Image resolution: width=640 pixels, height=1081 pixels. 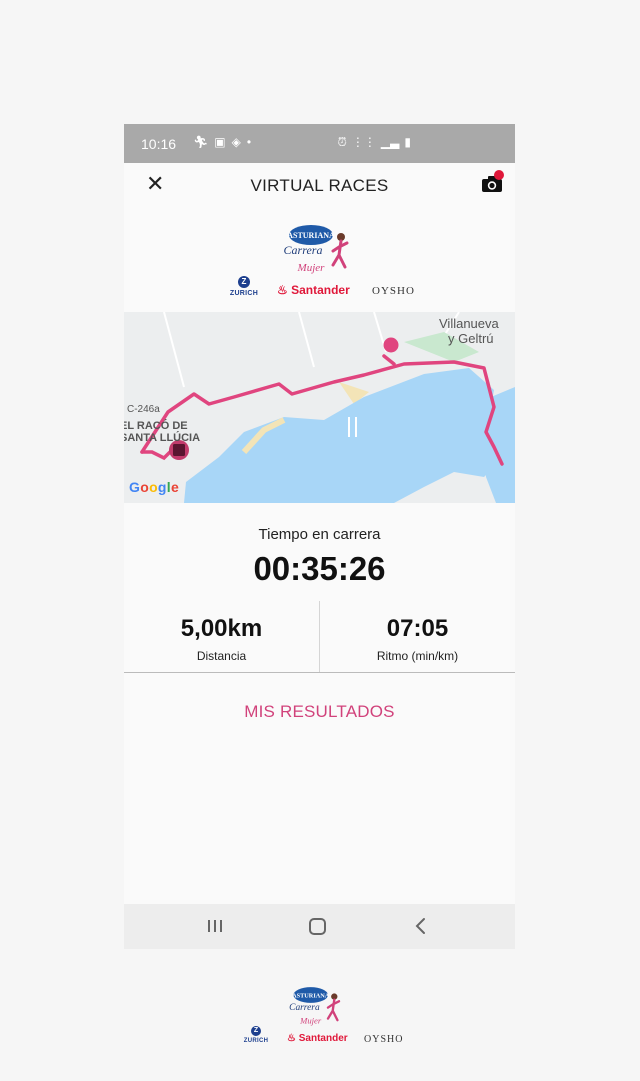 I want to click on distance-label: Distancia, so click(x=221, y=656).